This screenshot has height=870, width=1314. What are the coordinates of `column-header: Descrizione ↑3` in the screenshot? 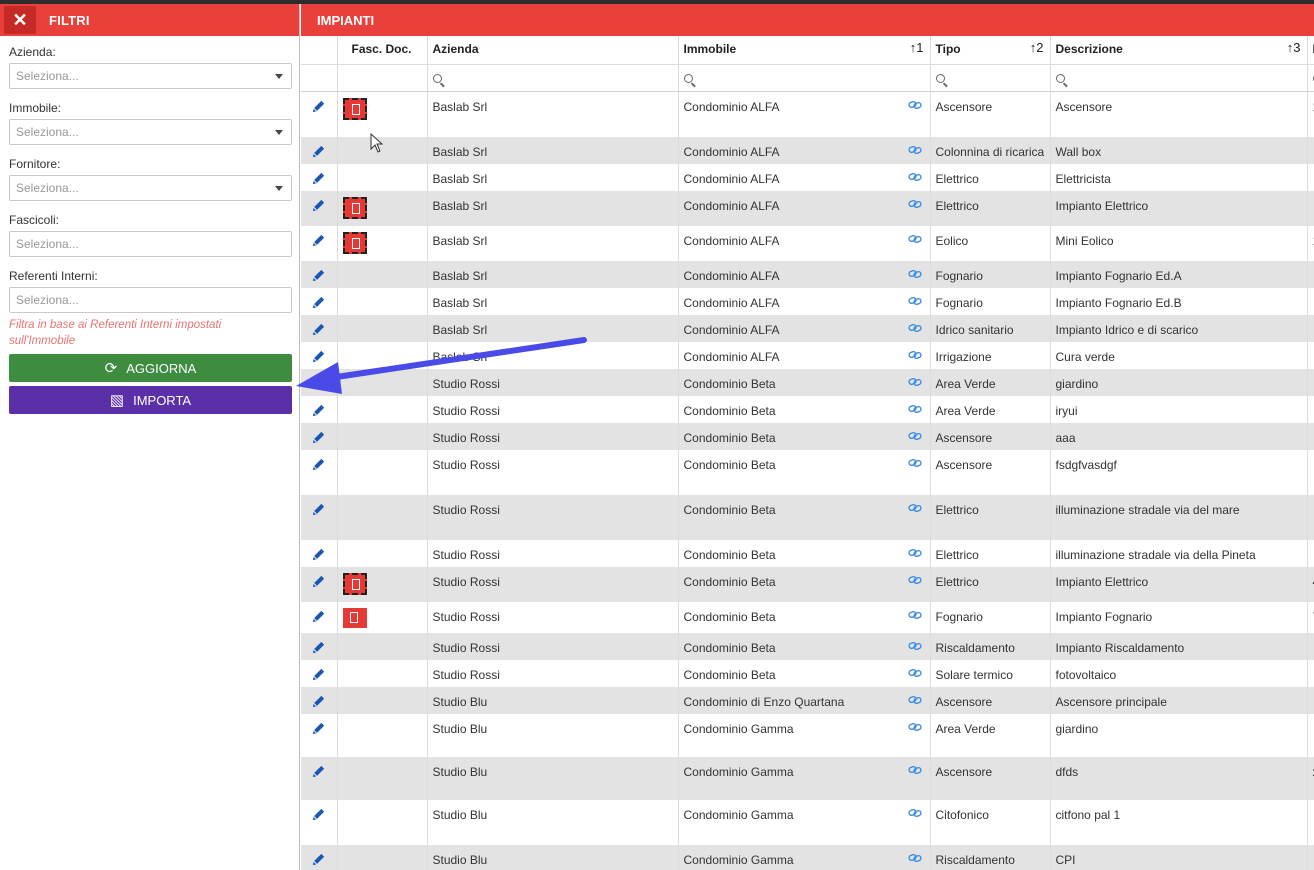 It's located at (1179, 50).